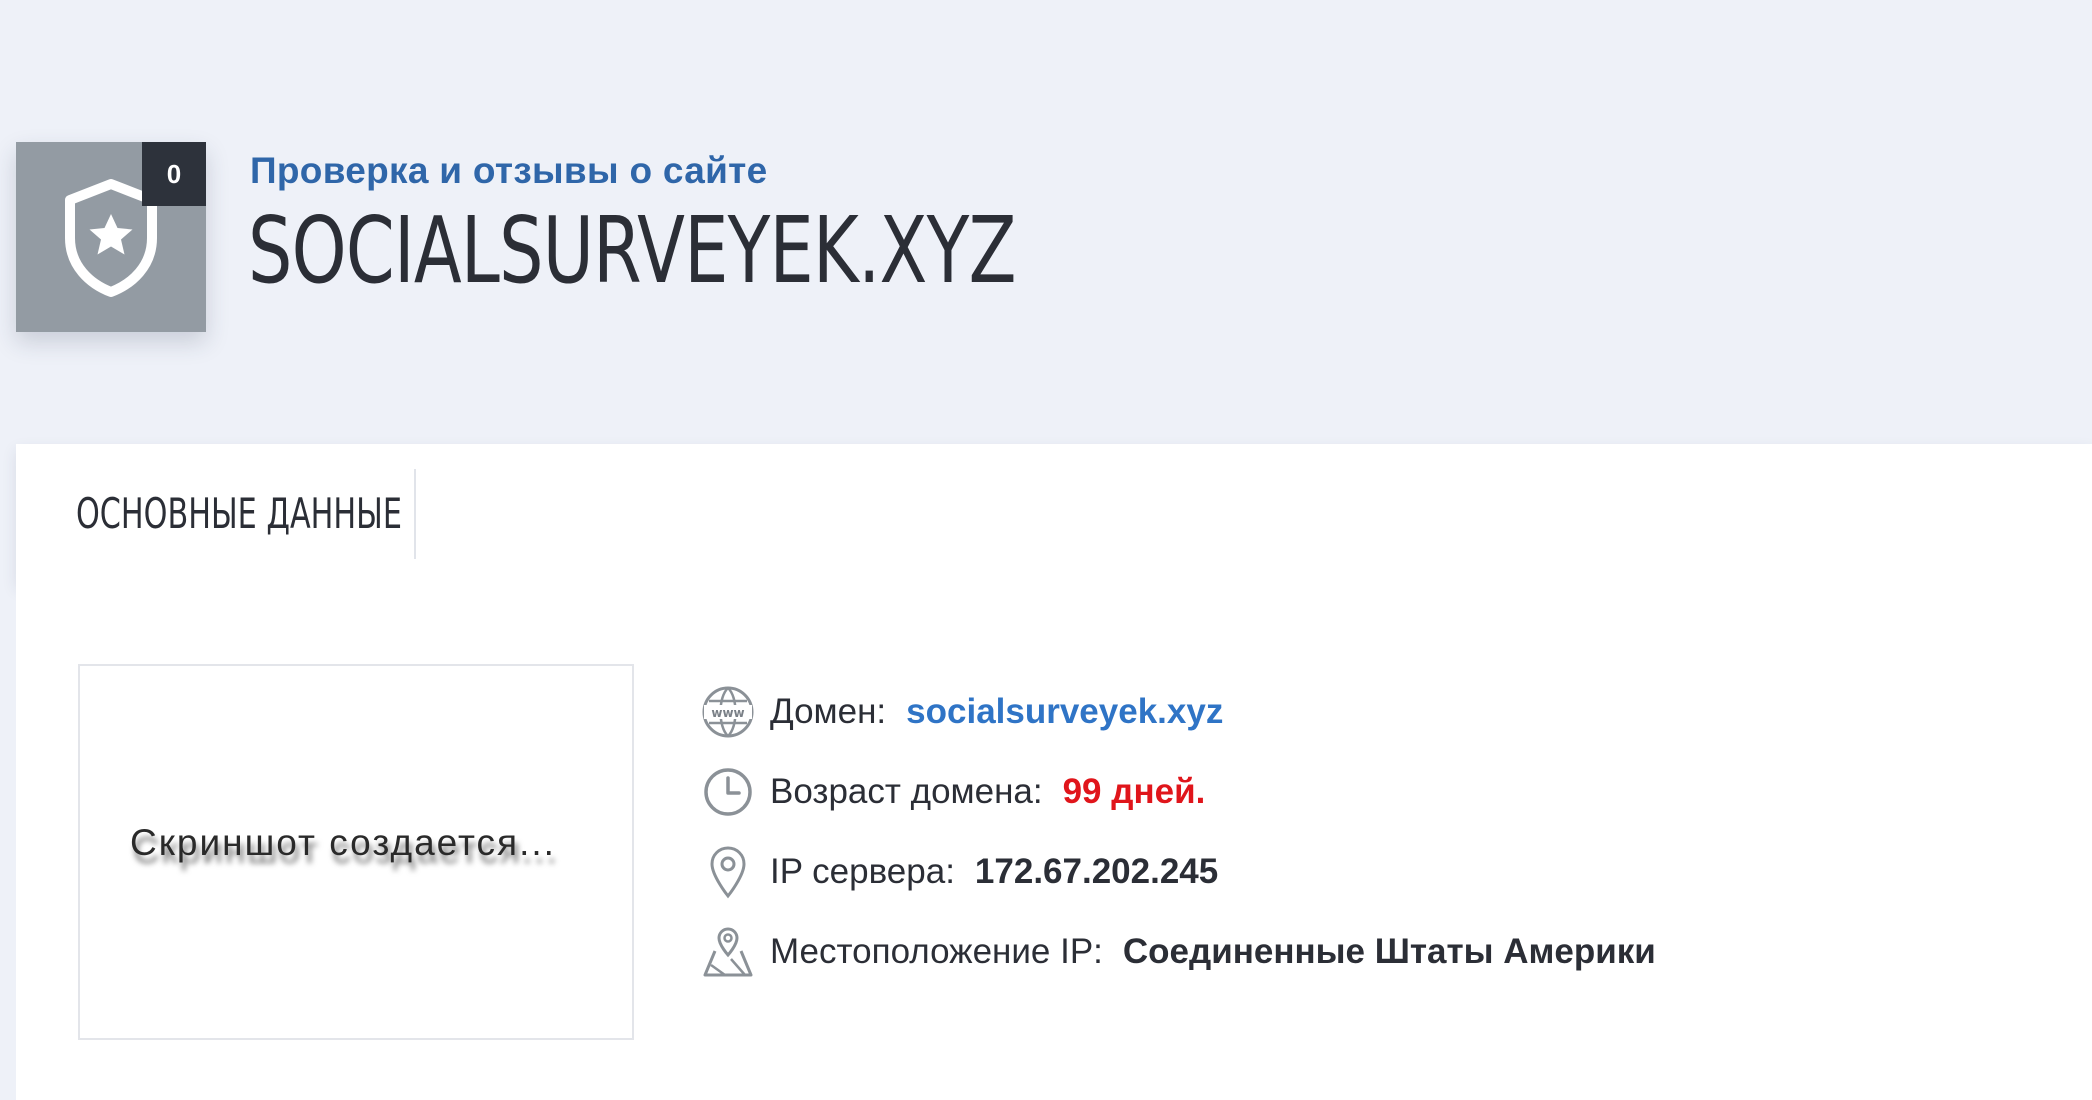 The image size is (2092, 1100). I want to click on map-pin-icon, so click(728, 872).